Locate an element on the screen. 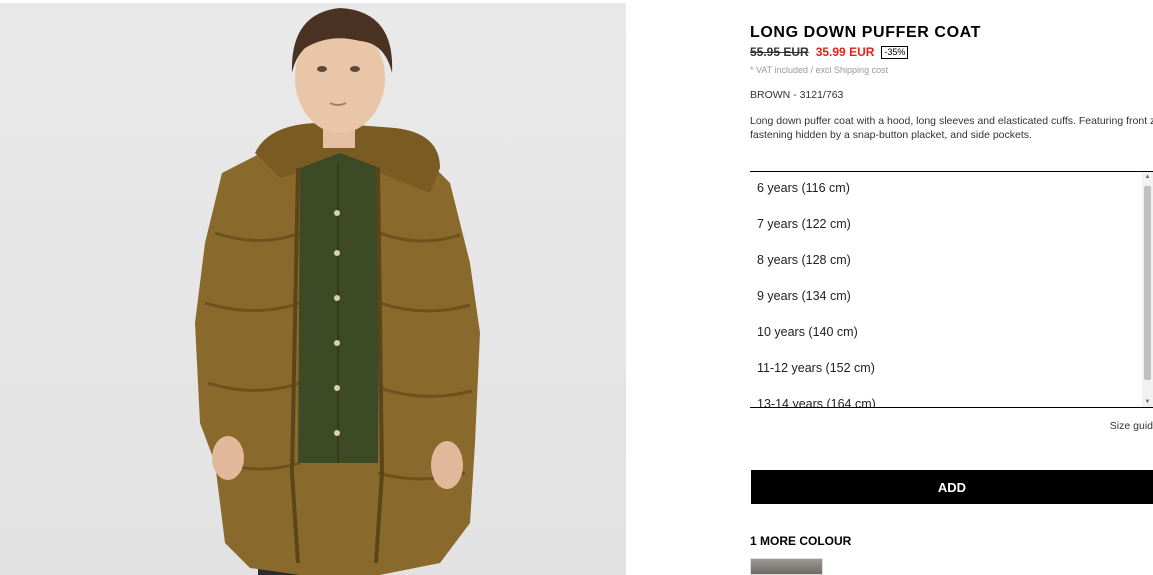 This screenshot has height=575, width=1153. scroll-up-arrow-icon: ▲ is located at coordinates (1147, 177).